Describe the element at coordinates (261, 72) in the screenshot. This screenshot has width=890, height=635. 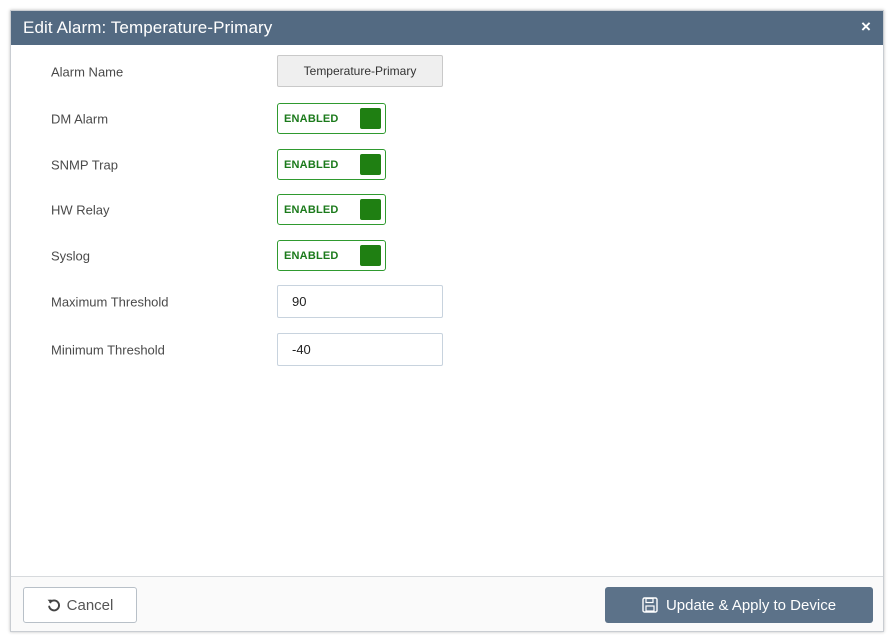
I see `alarm-name-row: Alarm Name Temperature-Primary` at that location.